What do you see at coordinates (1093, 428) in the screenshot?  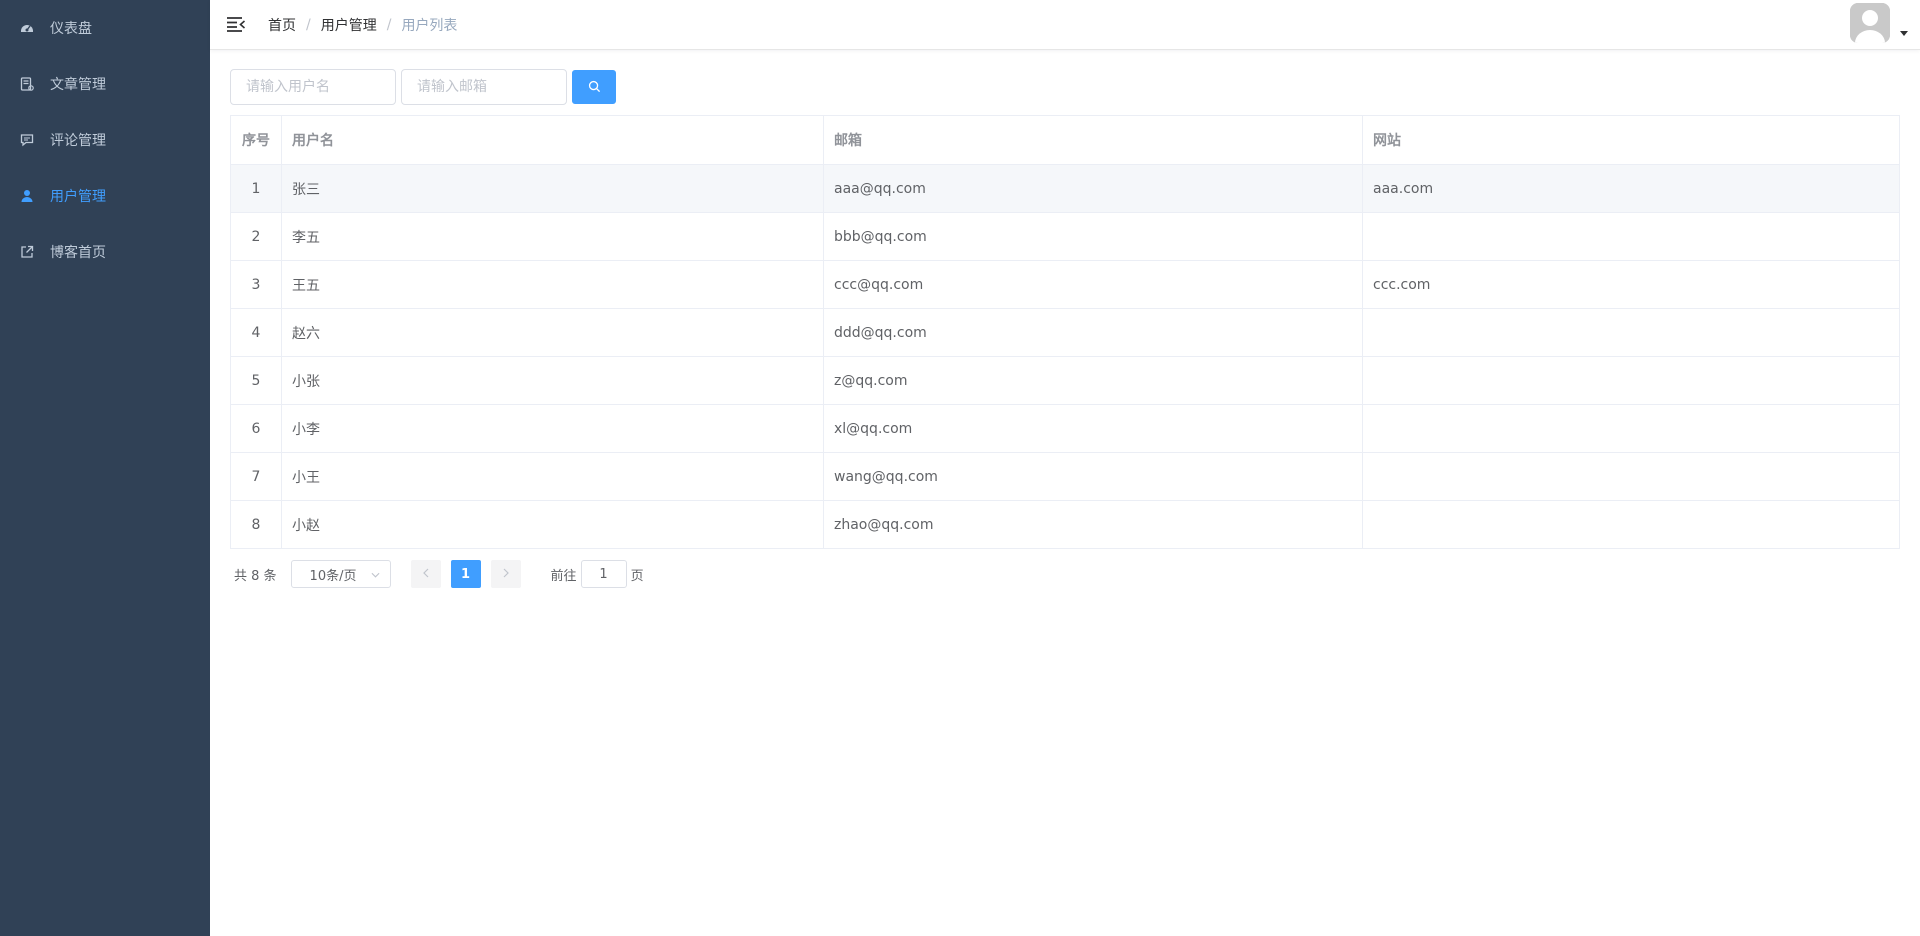 I see `cell-email: xl@qq.com` at bounding box center [1093, 428].